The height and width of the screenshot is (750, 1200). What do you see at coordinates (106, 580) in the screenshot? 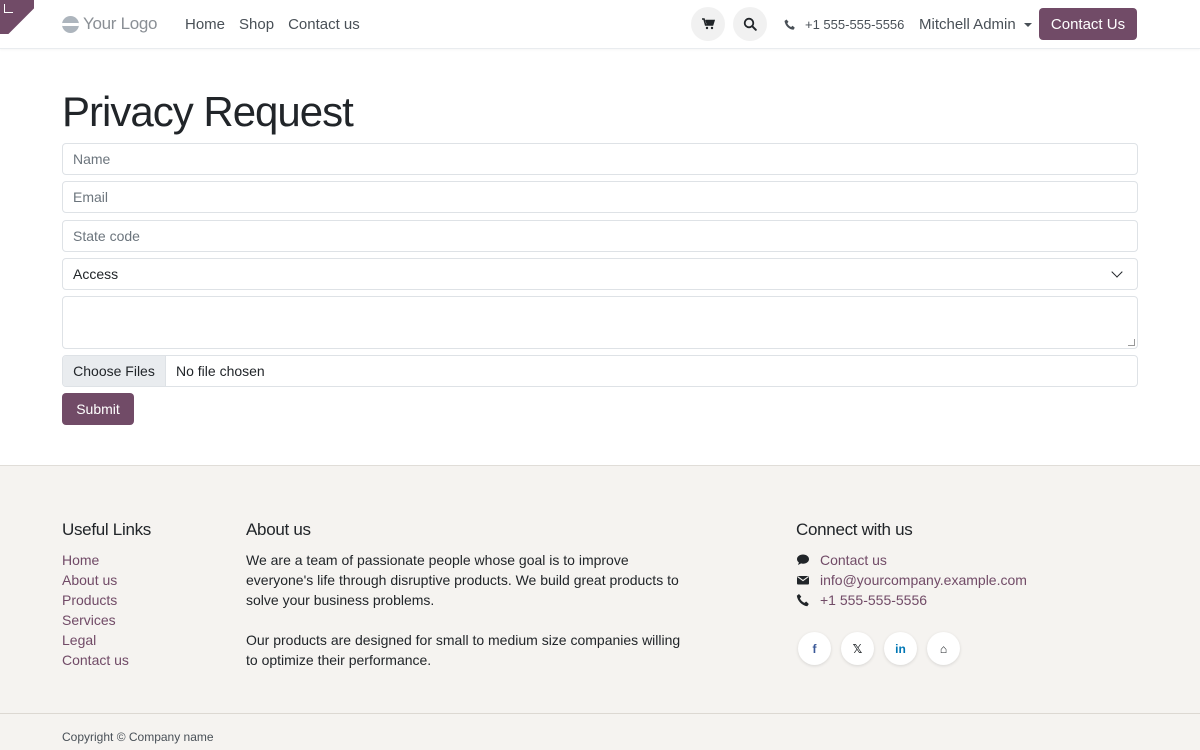
I see `footer-link-about-us: About us` at bounding box center [106, 580].